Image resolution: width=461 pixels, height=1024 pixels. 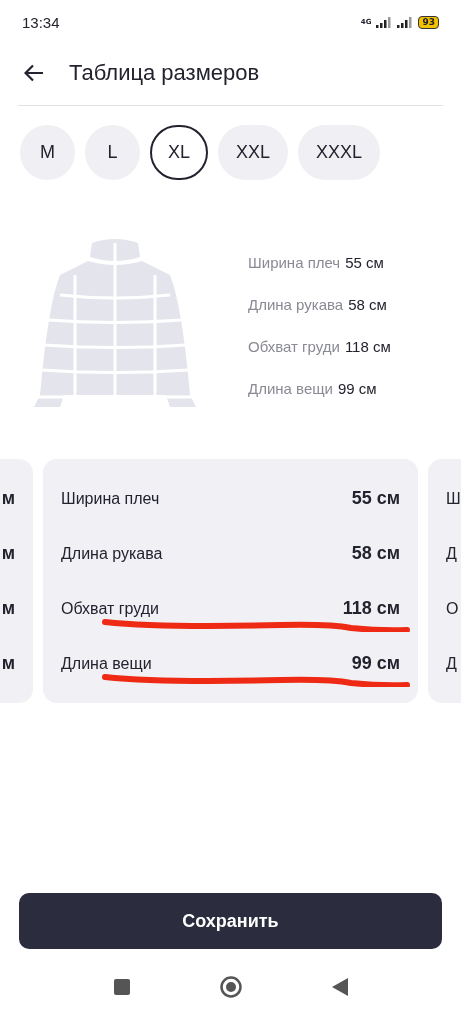 What do you see at coordinates (367, 304) in the screenshot?
I see `measurement-value: 58 см` at bounding box center [367, 304].